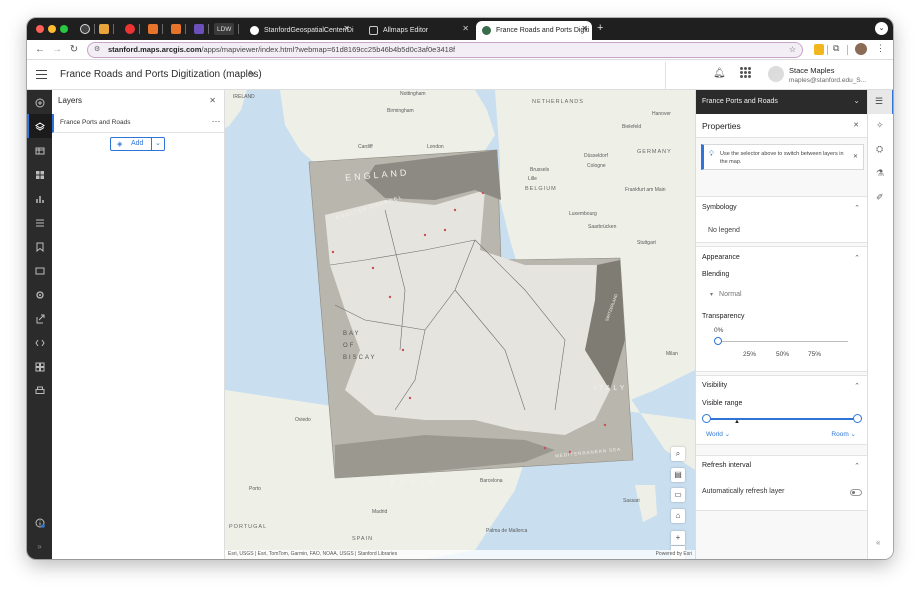 The width and height of the screenshot is (920, 596). I want to click on bookmark-star-icon: ☆, so click(792, 50).